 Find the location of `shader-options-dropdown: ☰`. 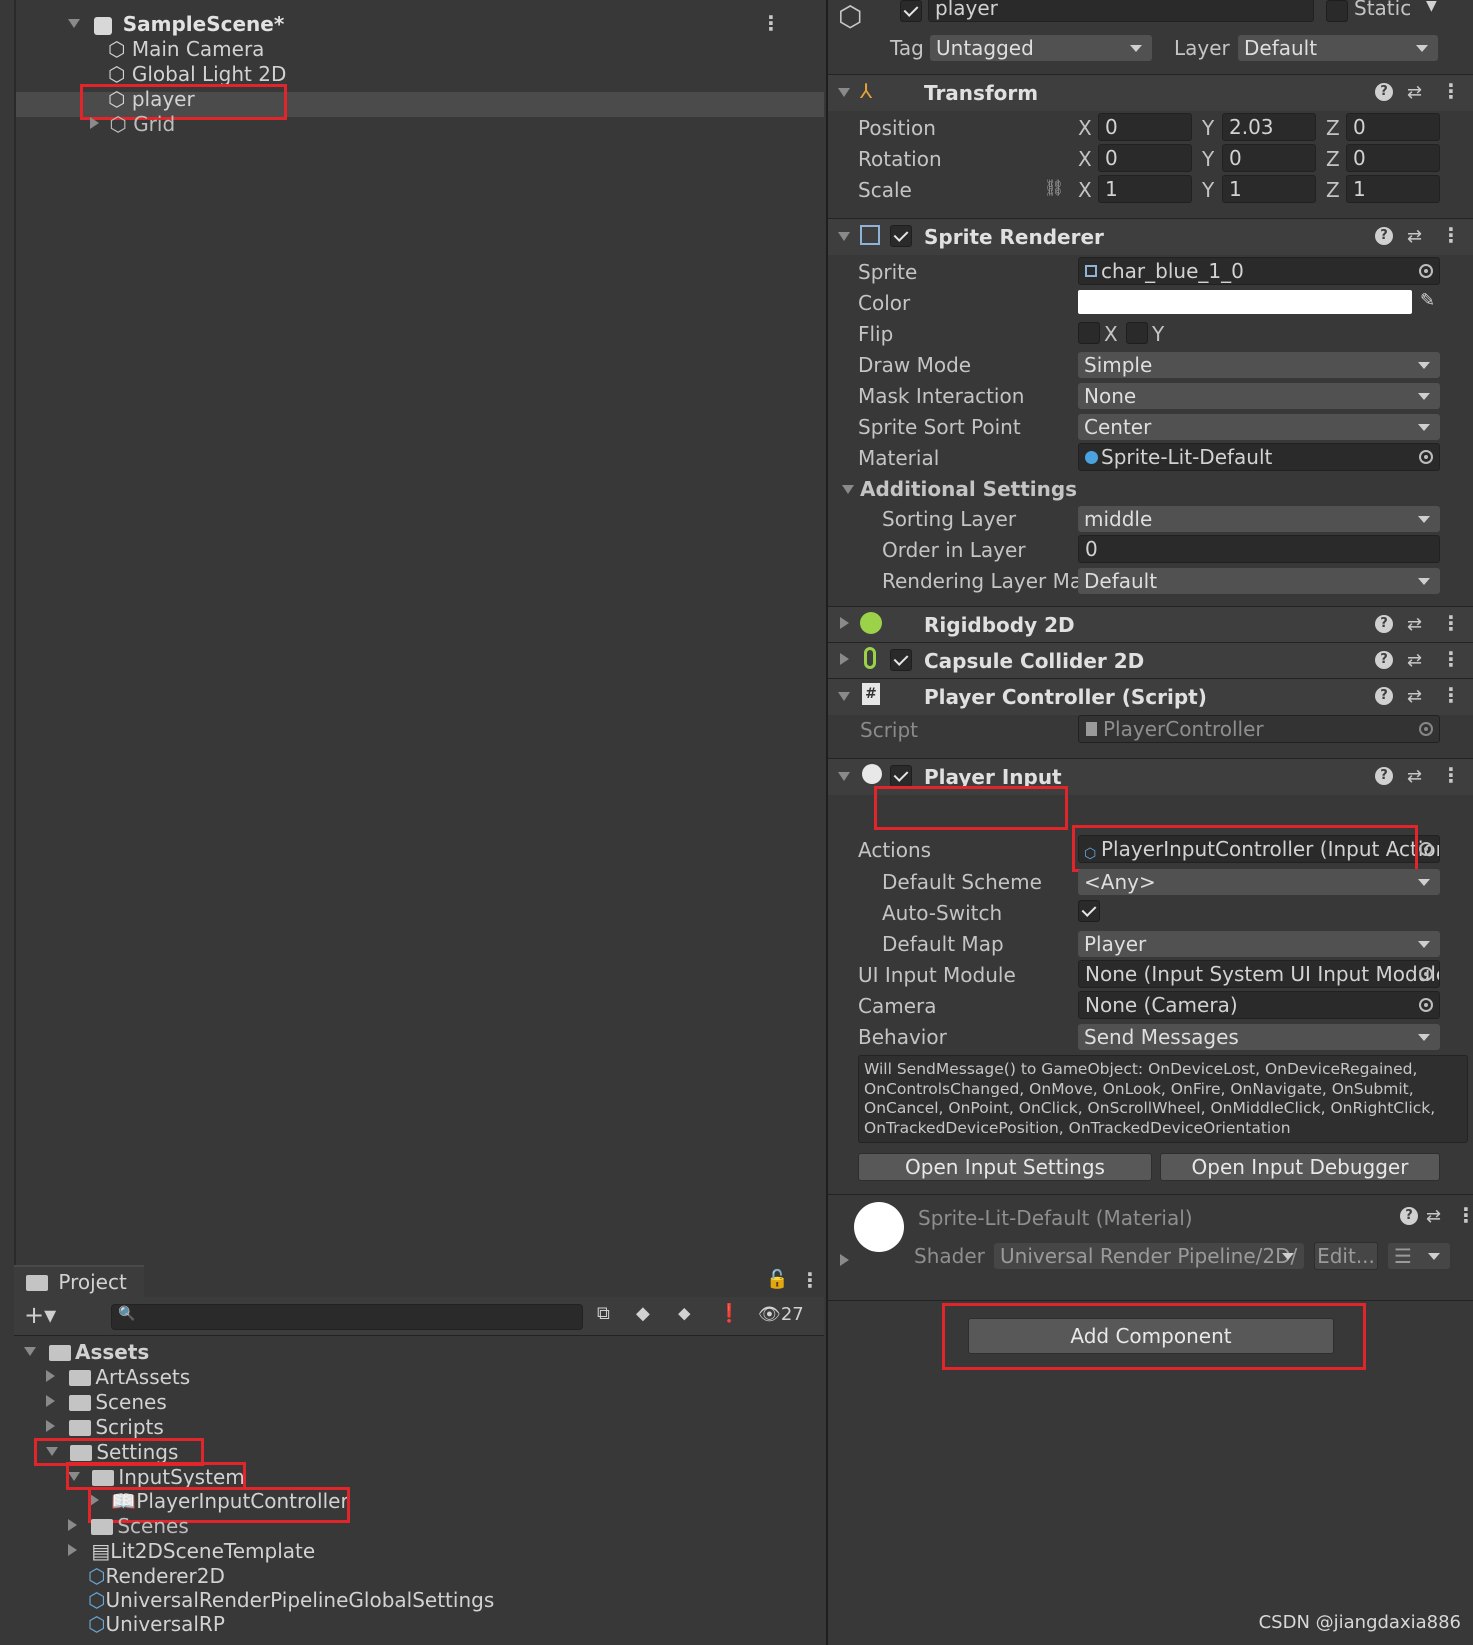

shader-options-dropdown: ☰ is located at coordinates (1419, 1256).